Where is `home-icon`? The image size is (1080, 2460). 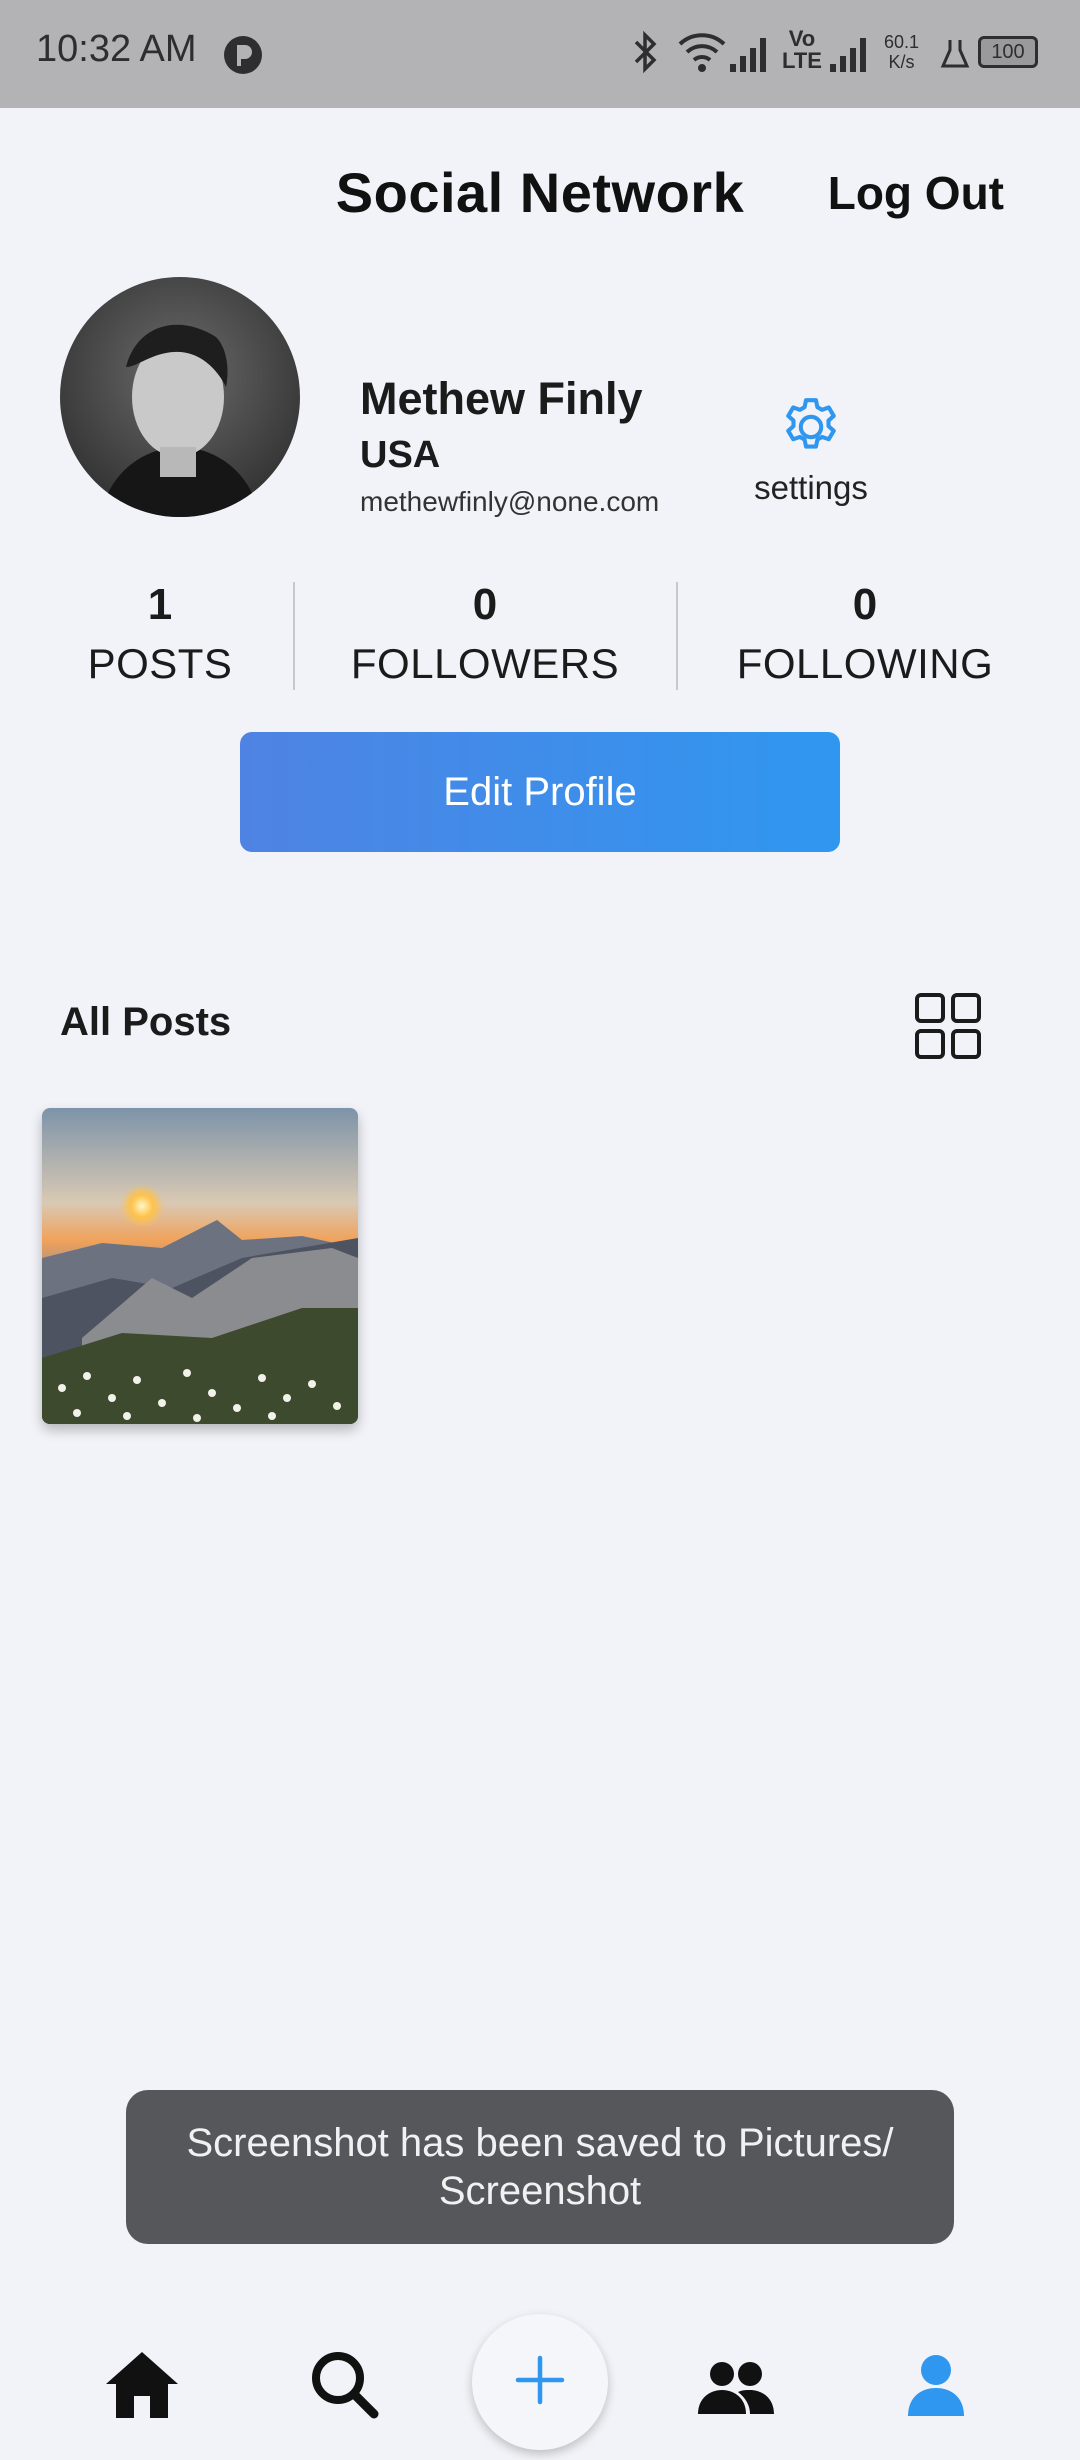 home-icon is located at coordinates (142, 2388).